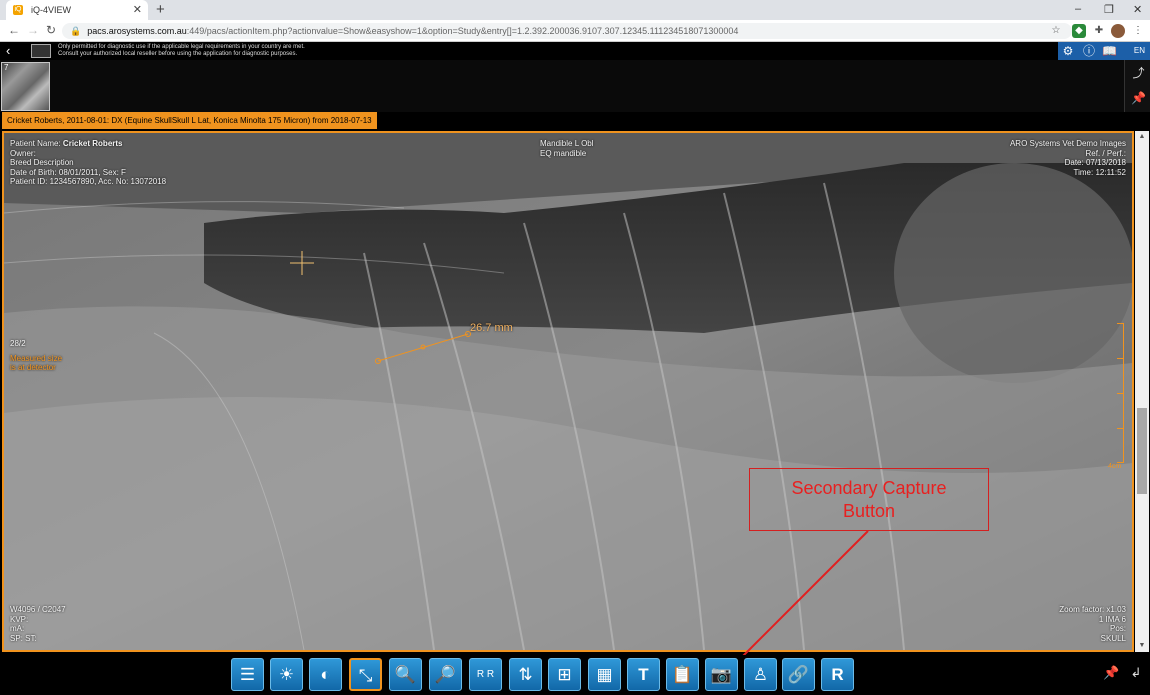 The width and height of the screenshot is (1150, 695). I want to click on zoom-pan-tool: 🔎, so click(445, 674).